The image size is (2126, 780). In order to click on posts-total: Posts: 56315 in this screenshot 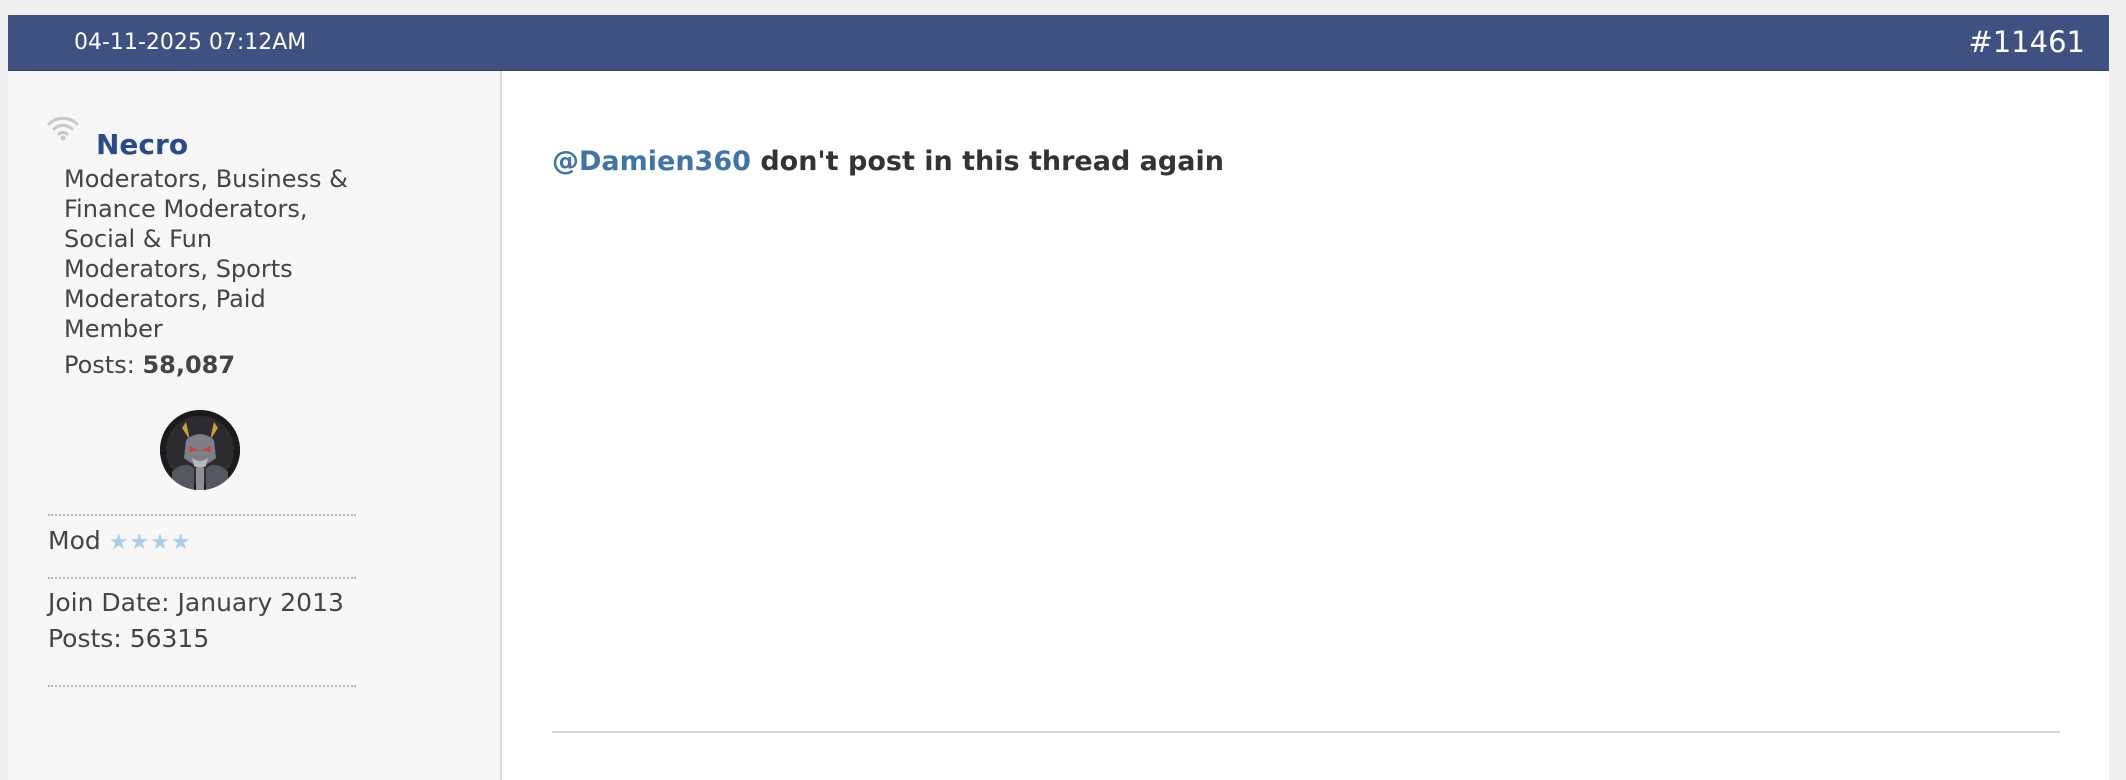, I will do `click(129, 638)`.